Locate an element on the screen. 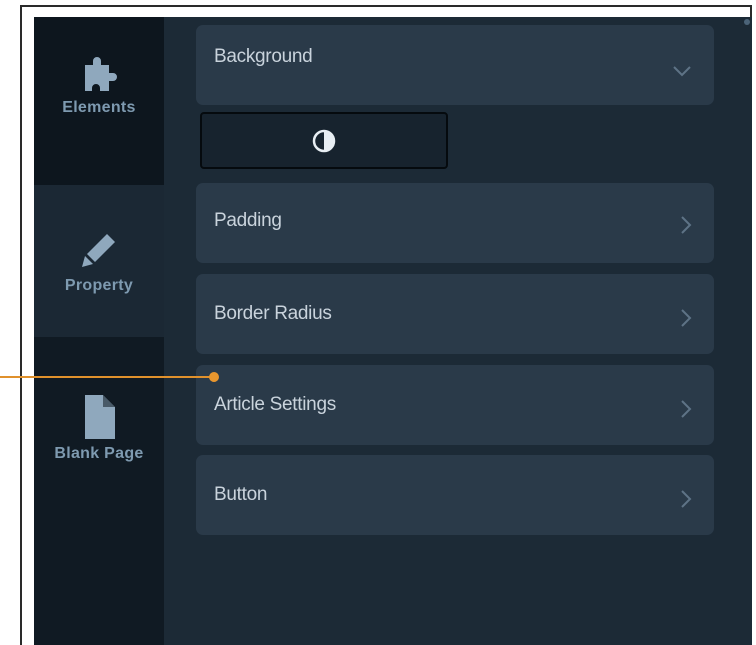  border-radius-section: Border Radius is located at coordinates (455, 314).